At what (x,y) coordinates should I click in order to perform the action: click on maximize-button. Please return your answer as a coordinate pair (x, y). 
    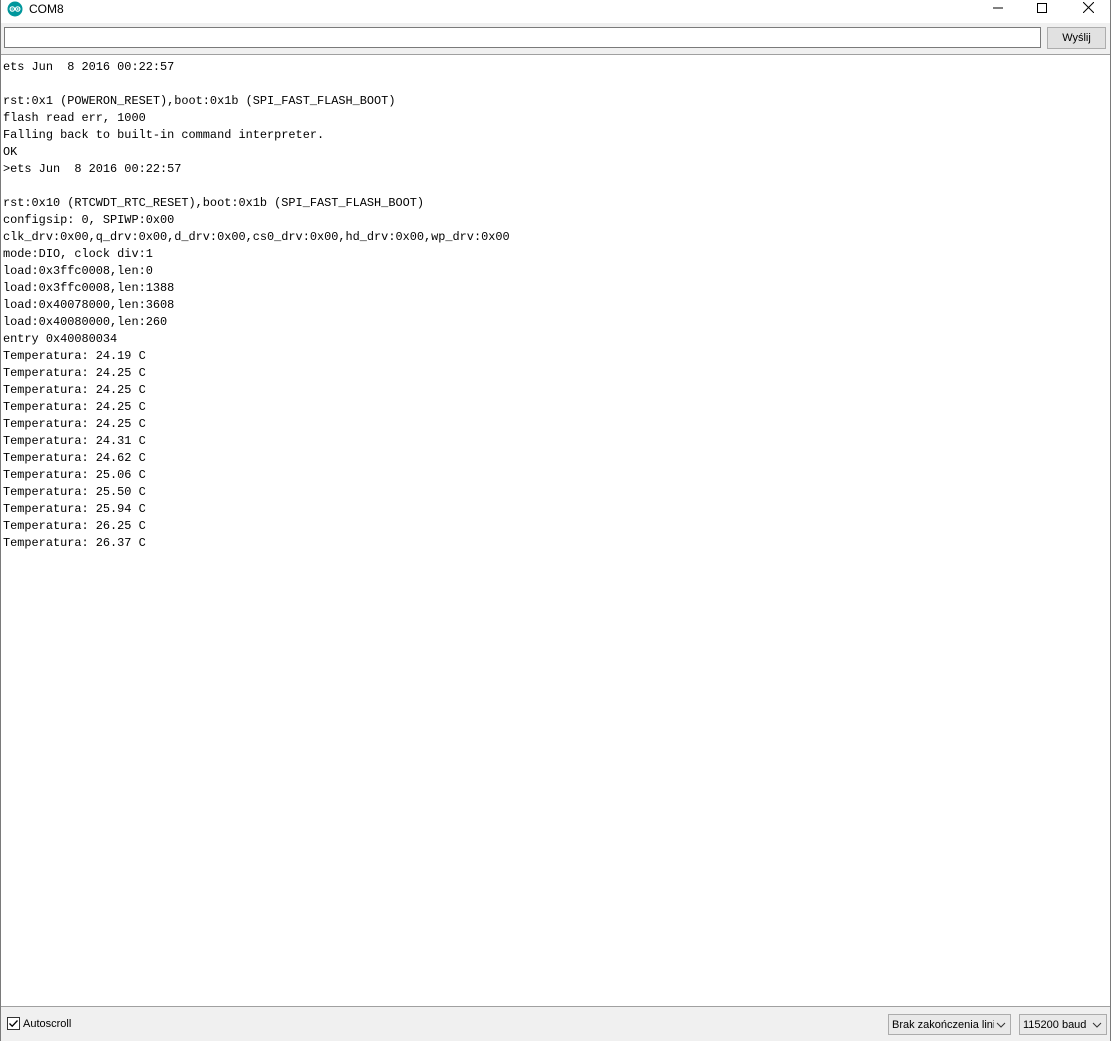
    Looking at the image, I should click on (1042, 9).